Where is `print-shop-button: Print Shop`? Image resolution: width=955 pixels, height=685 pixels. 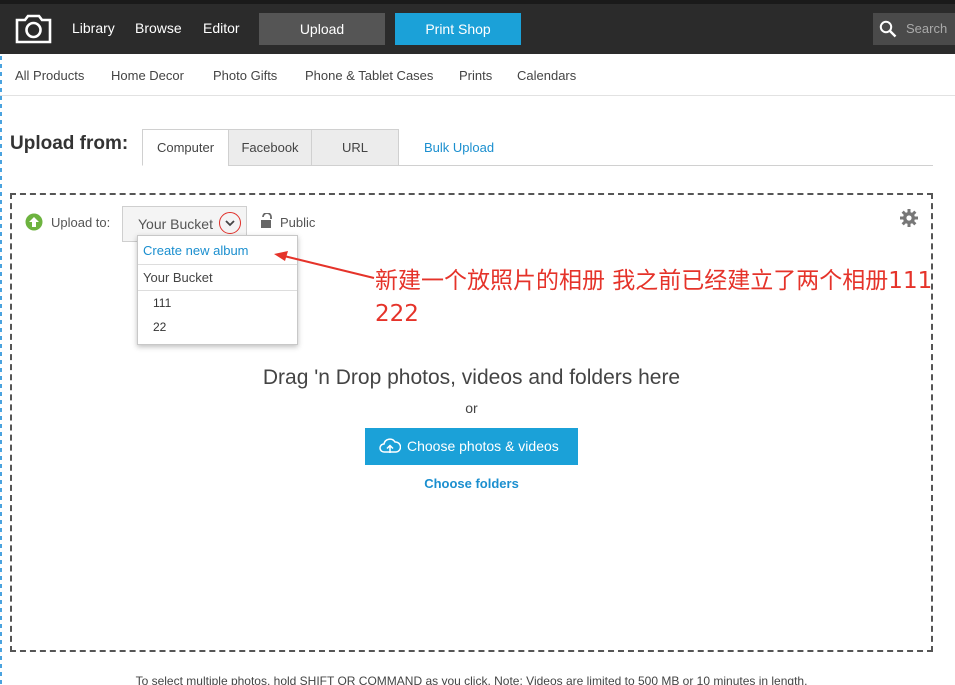
print-shop-button: Print Shop is located at coordinates (458, 29).